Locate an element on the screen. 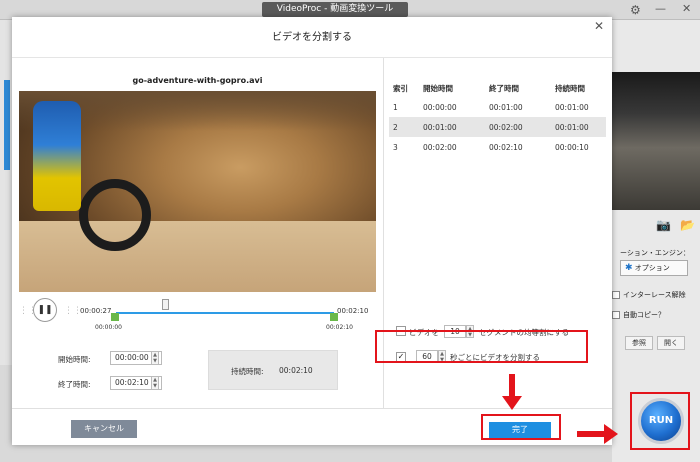  table-cell: 2 is located at coordinates (395, 127).